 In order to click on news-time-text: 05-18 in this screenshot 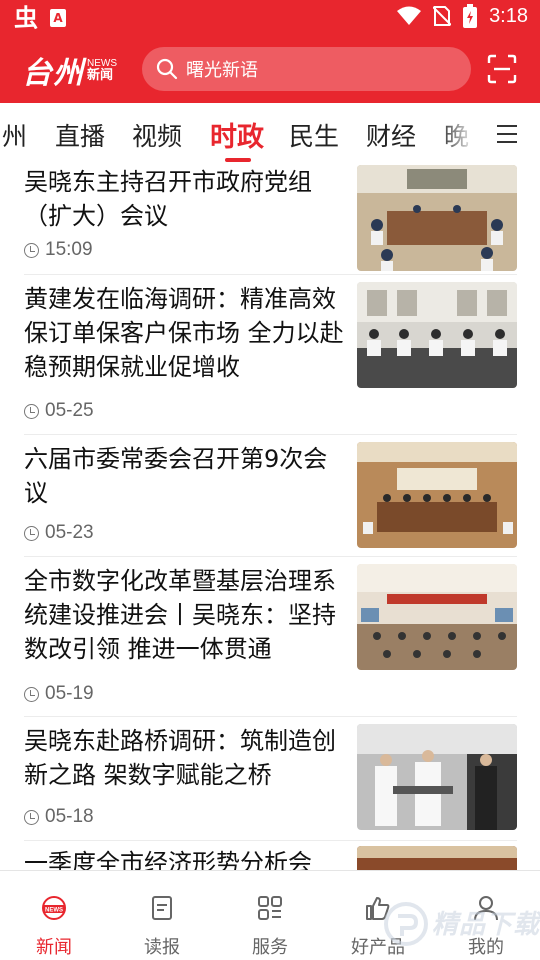, I will do `click(69, 816)`.